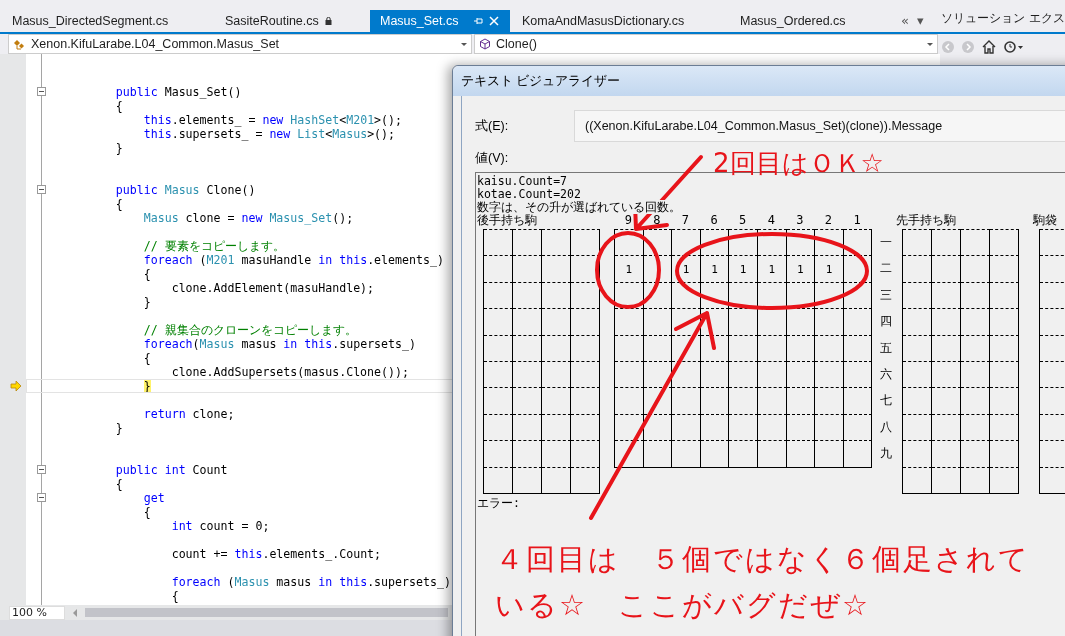 This screenshot has width=1065, height=636. What do you see at coordinates (905, 20) in the screenshot?
I see `tab-scroll-button: «` at bounding box center [905, 20].